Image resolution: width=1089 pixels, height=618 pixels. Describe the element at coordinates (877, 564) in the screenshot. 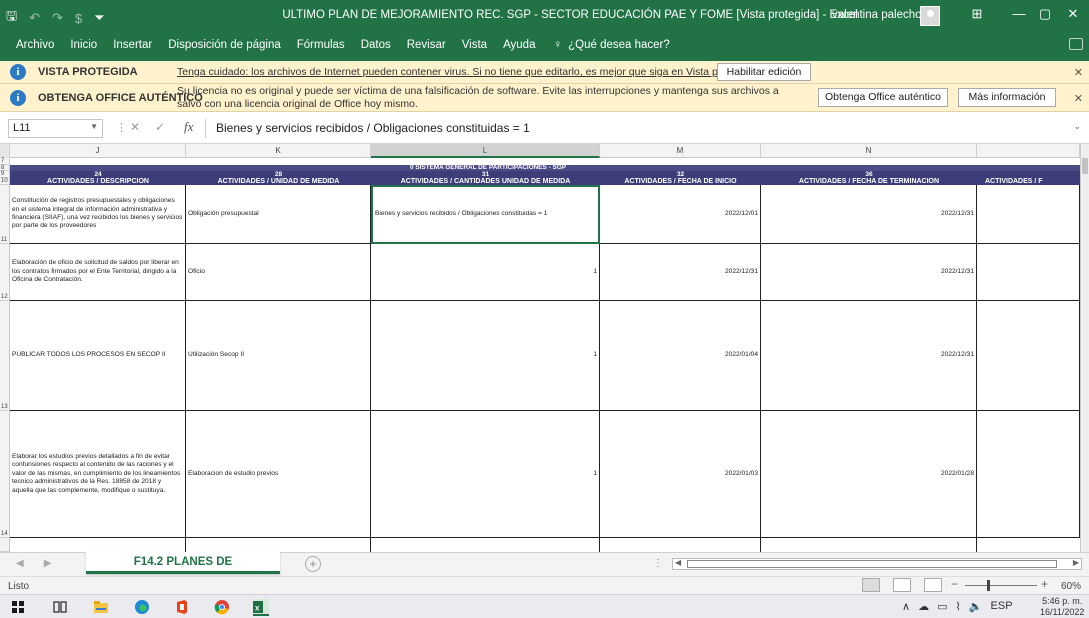

I see `horizontal-scrollbar: ◀ ▶` at that location.